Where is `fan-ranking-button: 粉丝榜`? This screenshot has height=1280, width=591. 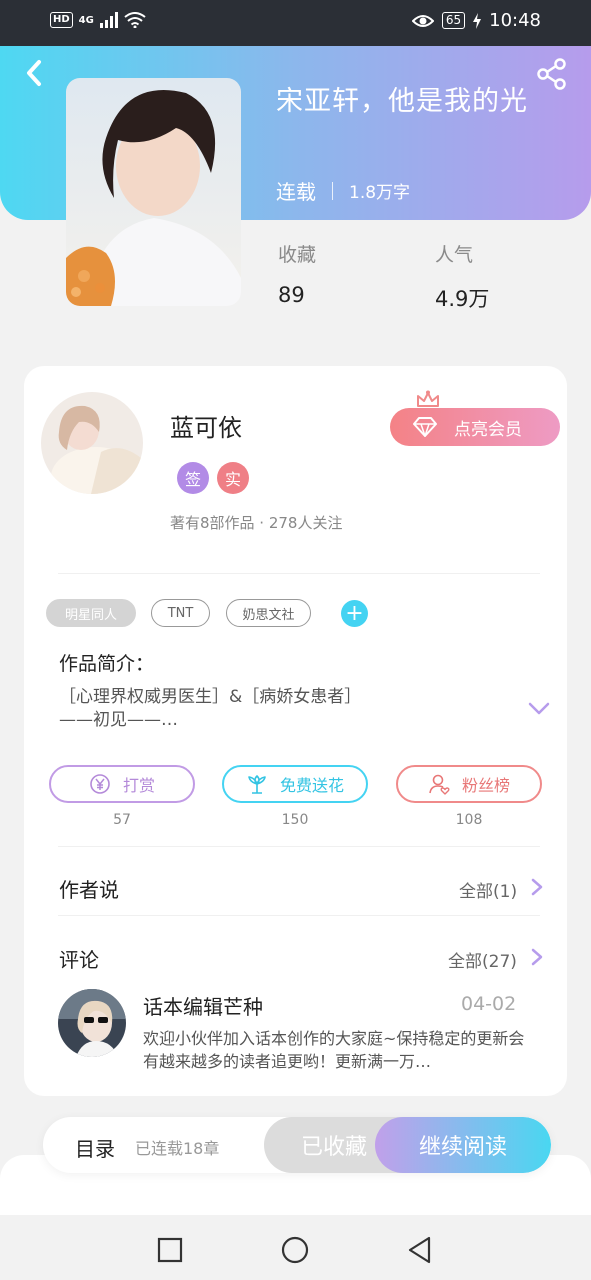 fan-ranking-button: 粉丝榜 is located at coordinates (469, 784).